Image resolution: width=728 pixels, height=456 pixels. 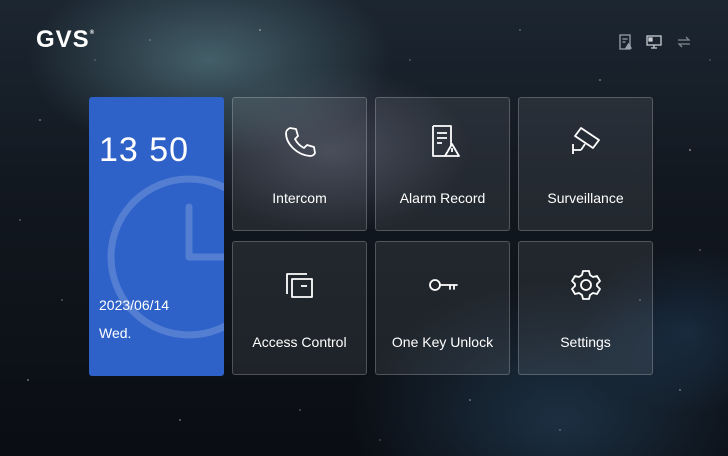 I want to click on status-bar, so click(x=655, y=42).